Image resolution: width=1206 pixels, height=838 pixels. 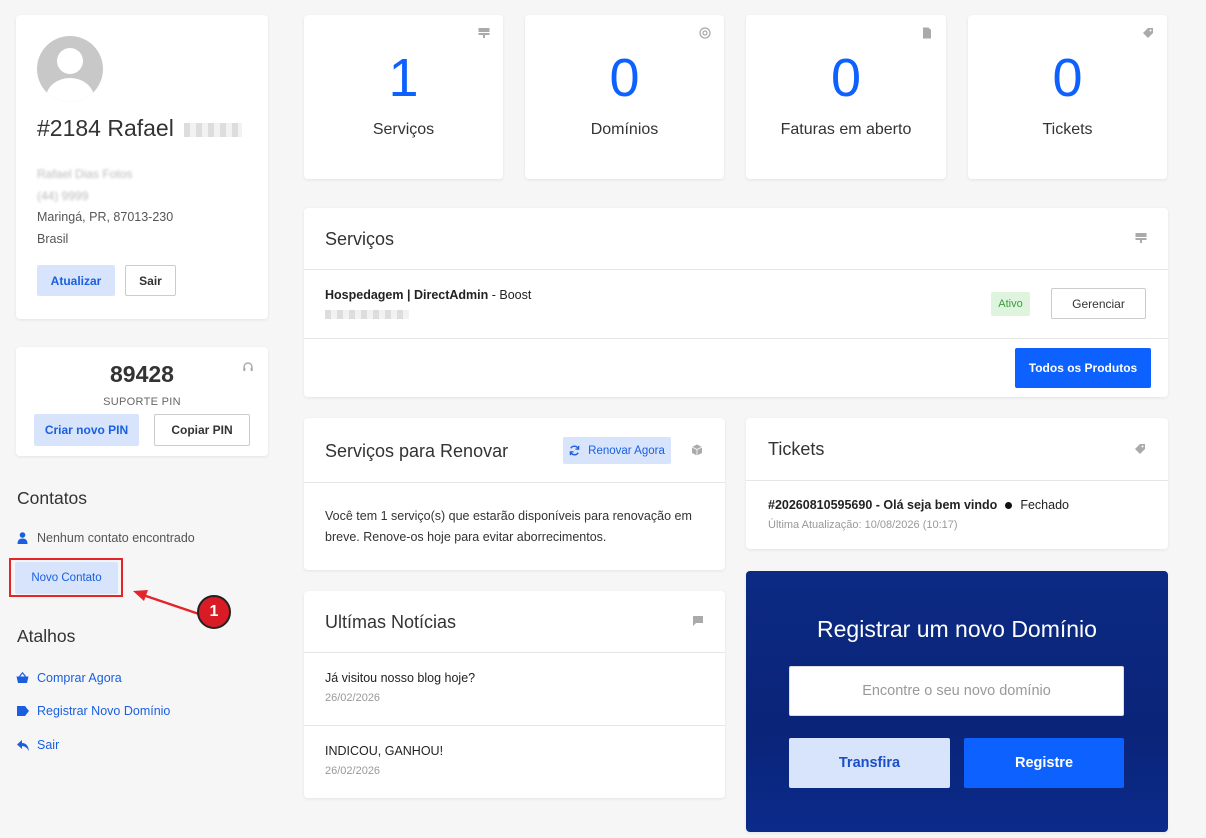 What do you see at coordinates (697, 450) in the screenshot?
I see `box-icon` at bounding box center [697, 450].